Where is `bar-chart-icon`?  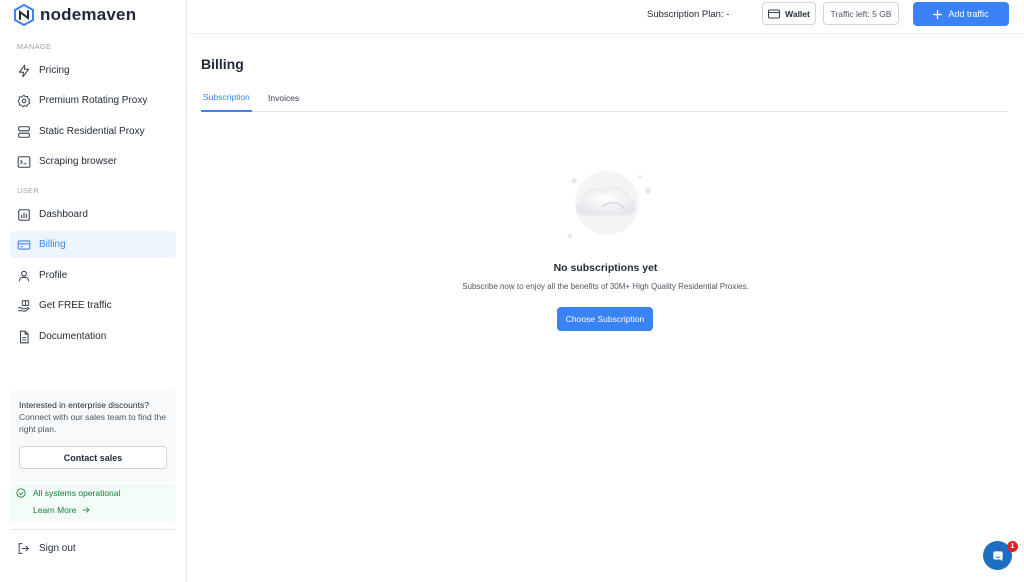 bar-chart-icon is located at coordinates (24, 214).